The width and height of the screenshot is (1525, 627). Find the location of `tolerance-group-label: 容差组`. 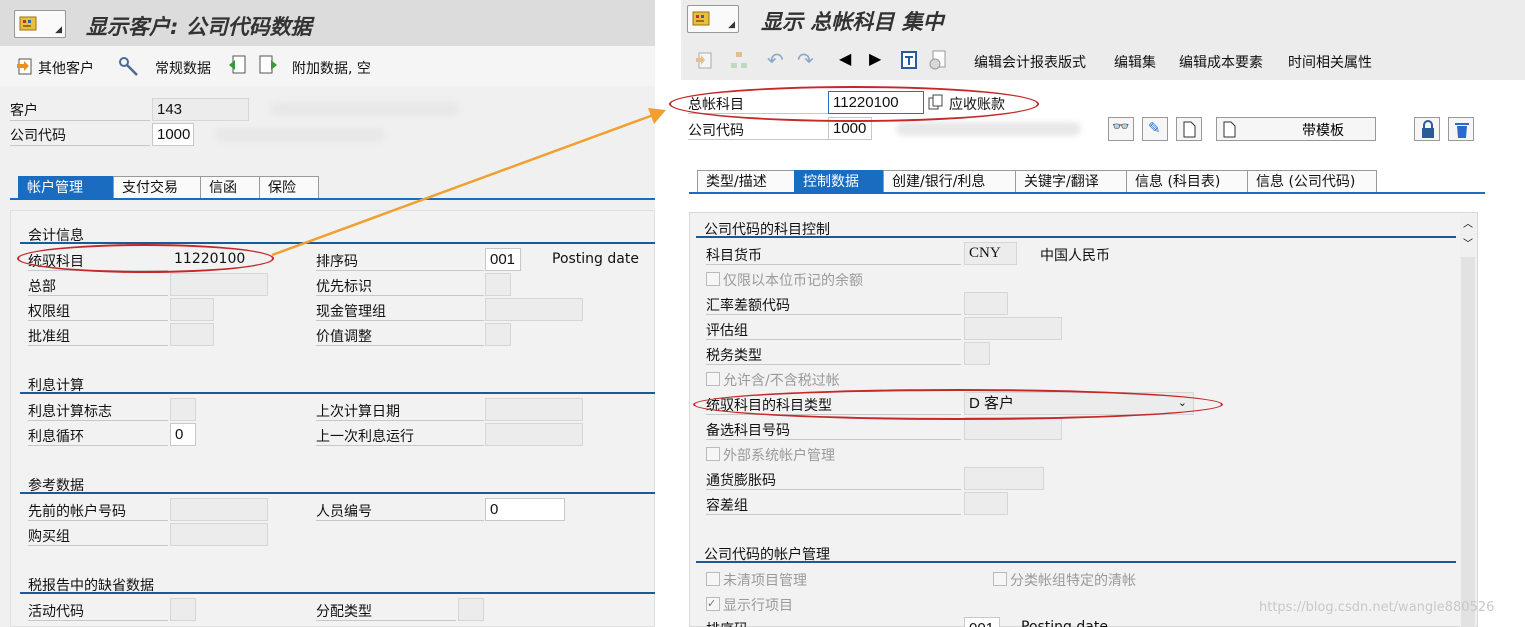

tolerance-group-label: 容差组 is located at coordinates (727, 506).